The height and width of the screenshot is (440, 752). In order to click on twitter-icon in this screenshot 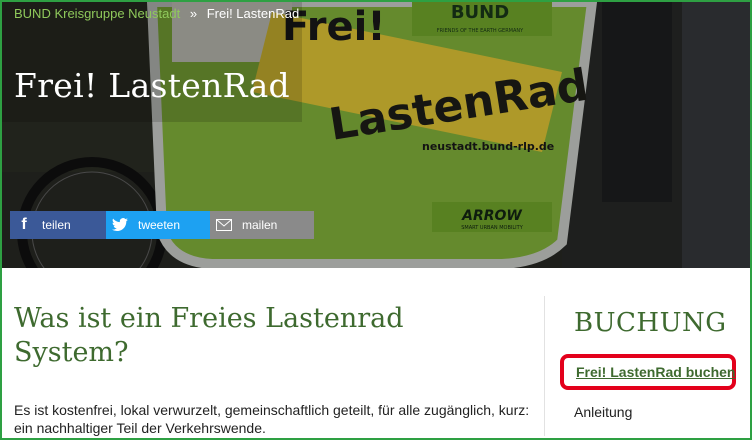, I will do `click(120, 225)`.